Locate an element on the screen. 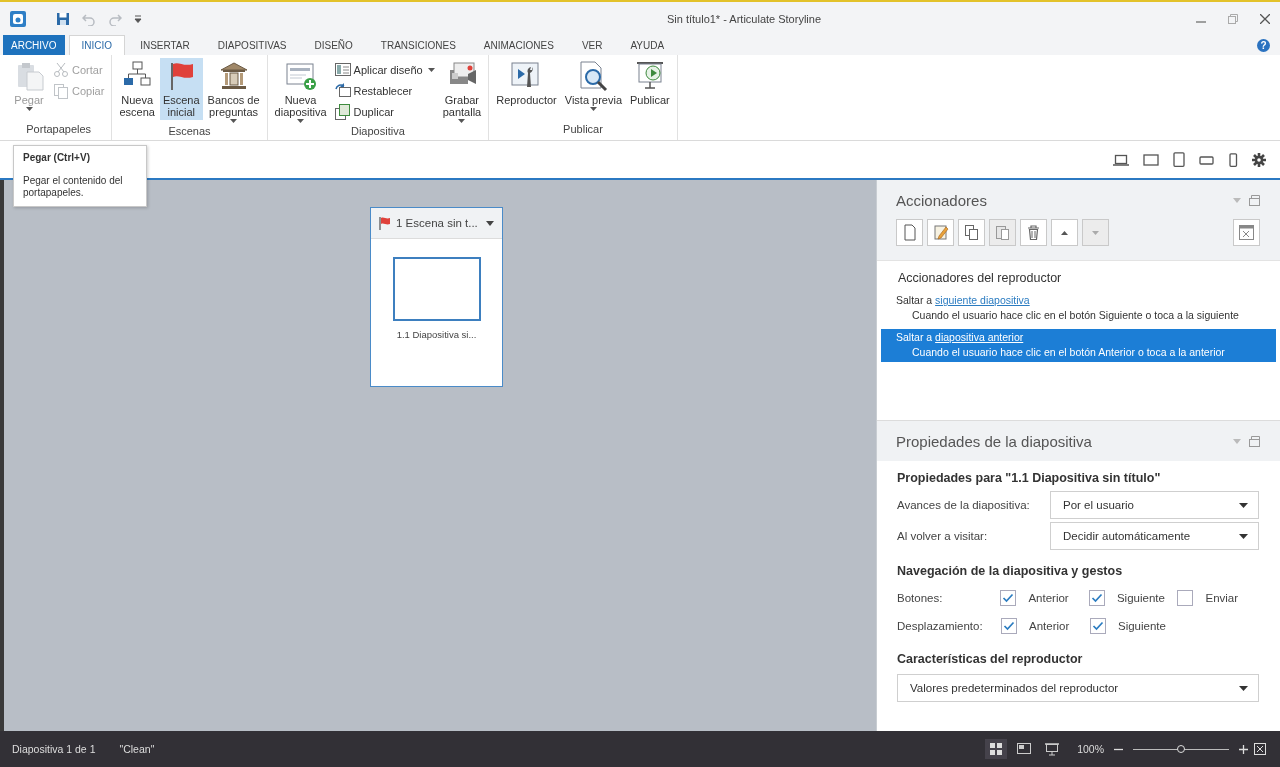 This screenshot has width=1280, height=767. ribbon-button: Nueva diapositiva is located at coordinates (300, 91).